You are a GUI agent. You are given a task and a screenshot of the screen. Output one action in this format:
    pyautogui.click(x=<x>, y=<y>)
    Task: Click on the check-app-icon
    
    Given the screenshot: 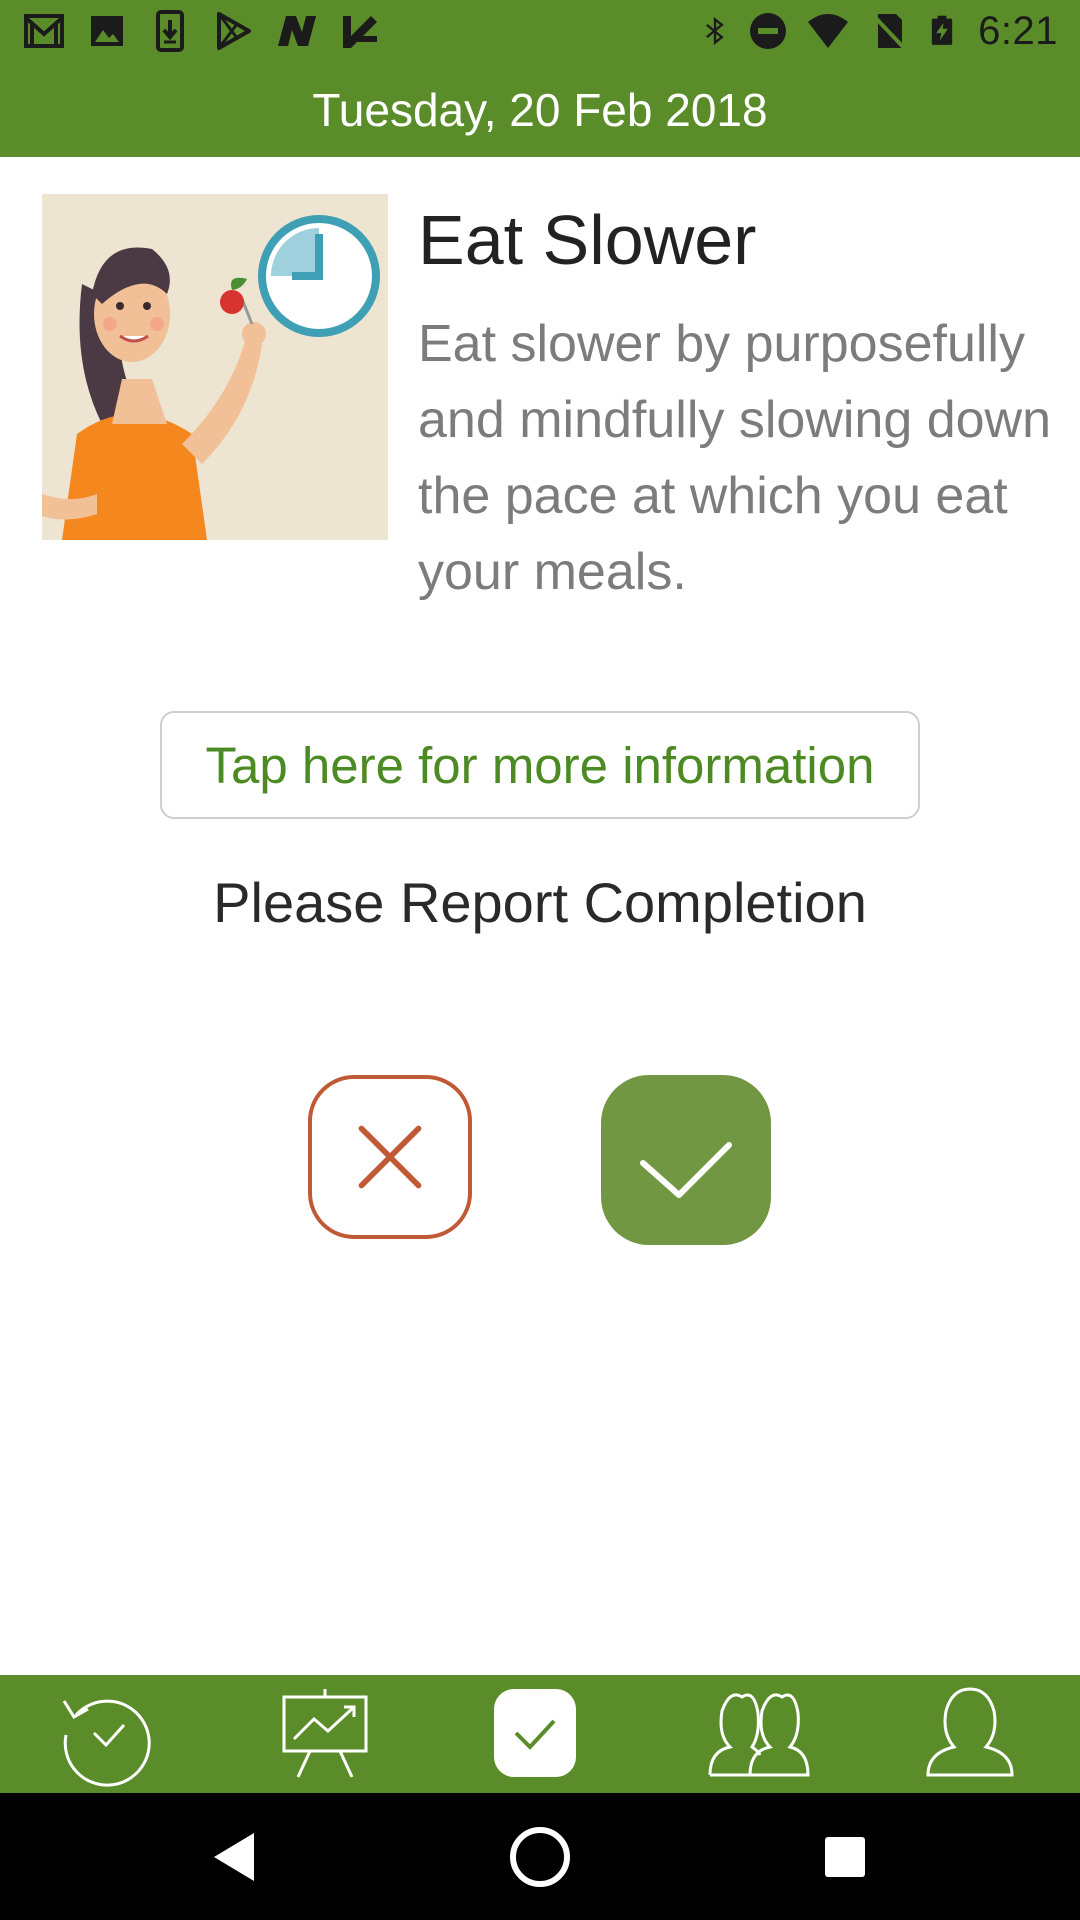 What is the action you would take?
    pyautogui.click(x=360, y=32)
    